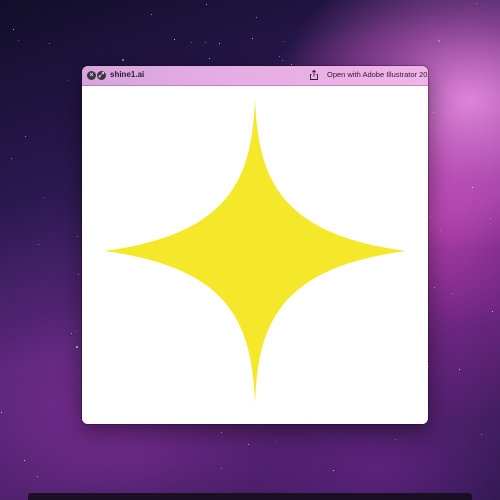  What do you see at coordinates (377, 75) in the screenshot?
I see `open-with-illustrator-button: Open with Adobe Illustrator 2022` at bounding box center [377, 75].